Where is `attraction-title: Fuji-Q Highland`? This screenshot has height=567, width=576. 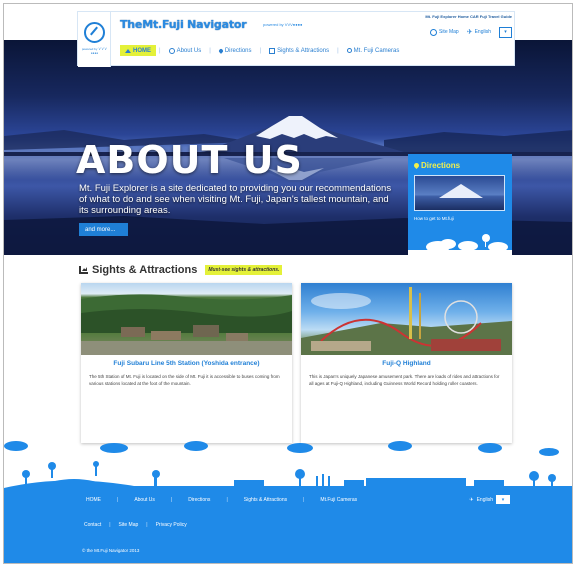
attraction-title: Fuji-Q Highland is located at coordinates (406, 363).